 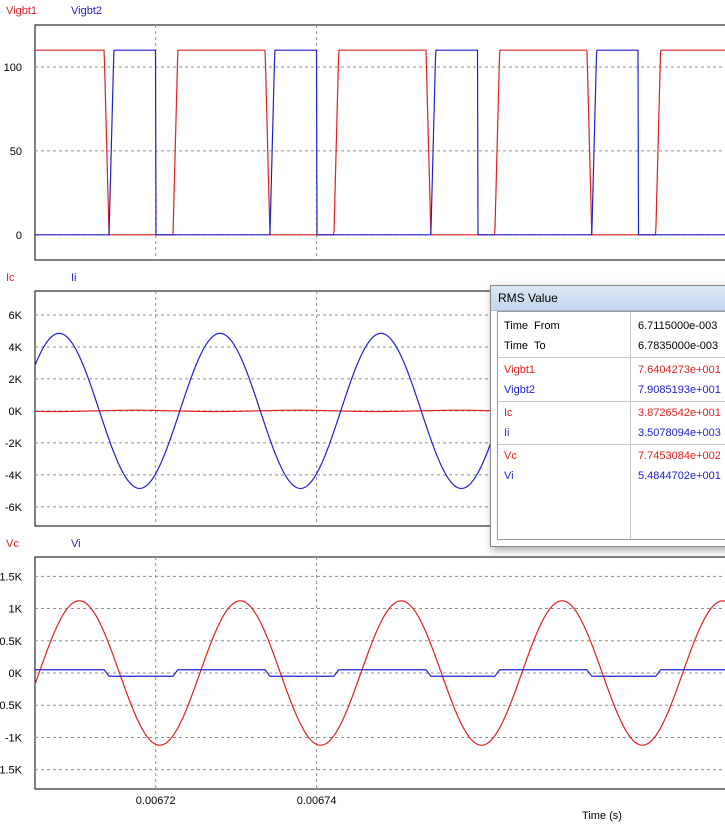 What do you see at coordinates (11, 771) in the screenshot?
I see `y-tick-label: -1.5K` at bounding box center [11, 771].